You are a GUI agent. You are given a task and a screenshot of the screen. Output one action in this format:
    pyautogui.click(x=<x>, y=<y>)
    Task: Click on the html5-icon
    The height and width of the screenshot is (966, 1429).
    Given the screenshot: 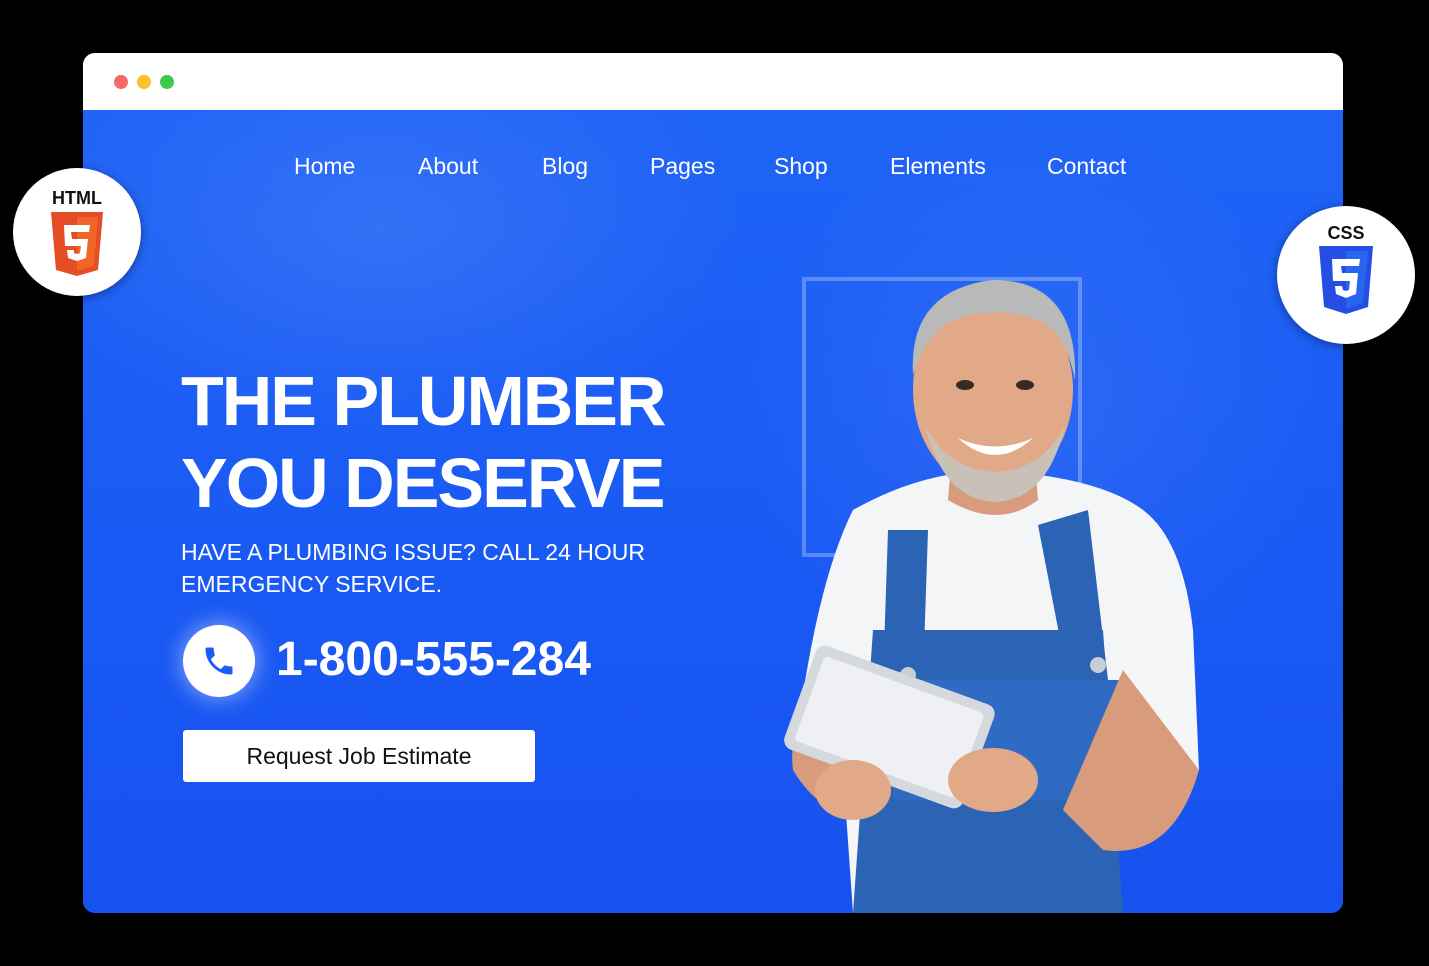 What is the action you would take?
    pyautogui.click(x=77, y=244)
    